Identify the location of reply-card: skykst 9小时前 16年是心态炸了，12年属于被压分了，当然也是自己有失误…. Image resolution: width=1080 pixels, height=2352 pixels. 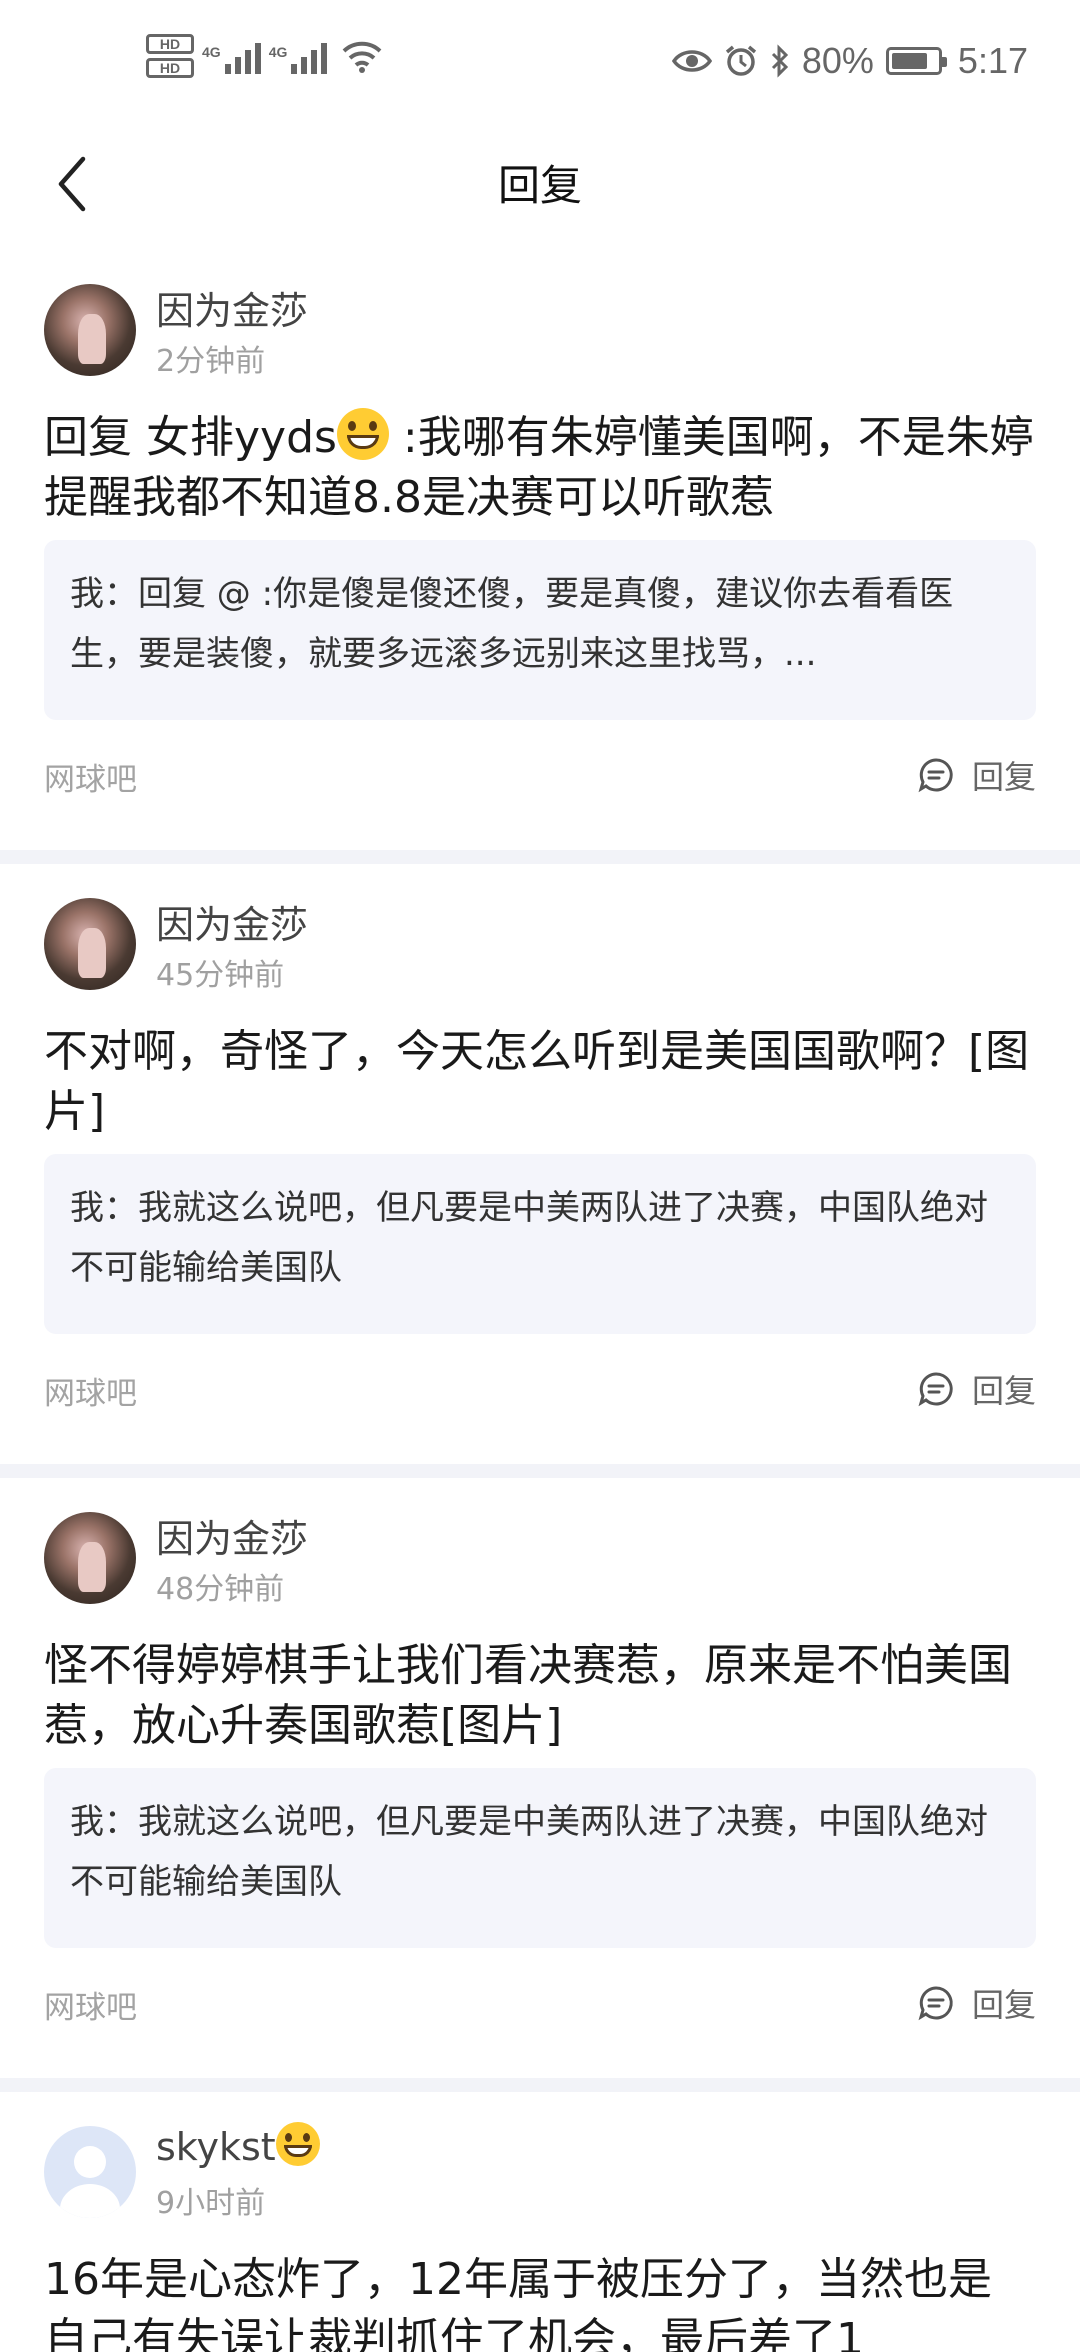
(540, 2222).